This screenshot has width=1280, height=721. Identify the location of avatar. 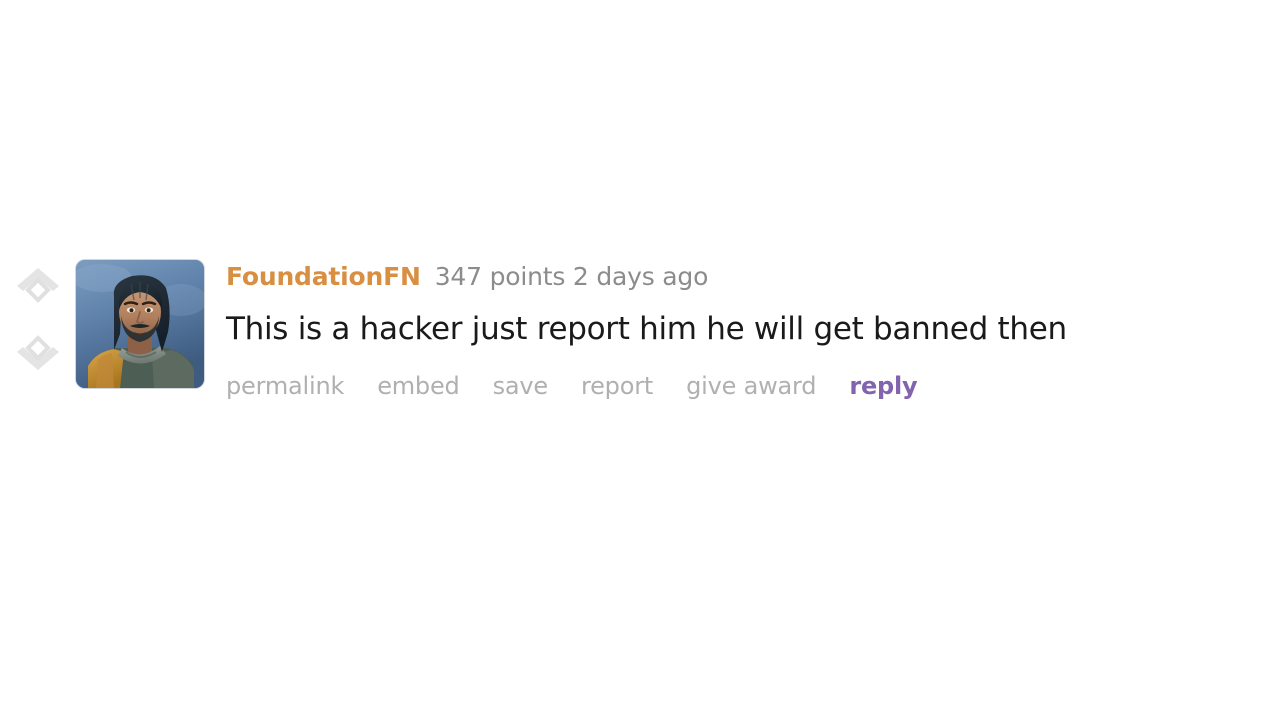
(140, 324).